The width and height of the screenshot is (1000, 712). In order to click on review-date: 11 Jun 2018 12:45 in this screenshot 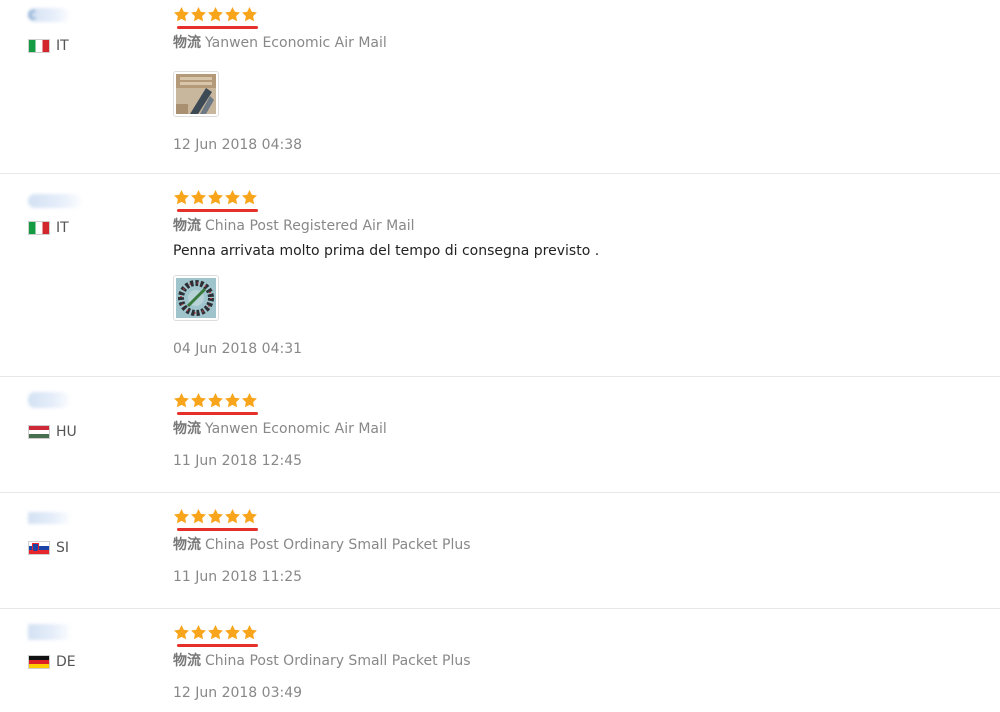, I will do `click(238, 461)`.